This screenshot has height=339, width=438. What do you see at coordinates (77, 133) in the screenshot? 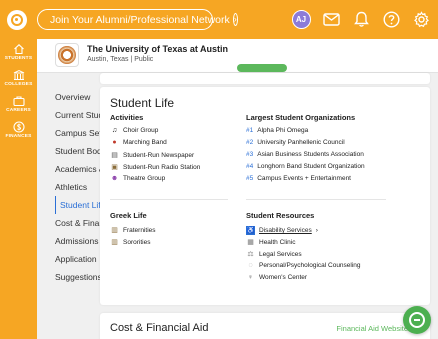
I see `nav-item-campus-setting: Campus Setti` at bounding box center [77, 133].